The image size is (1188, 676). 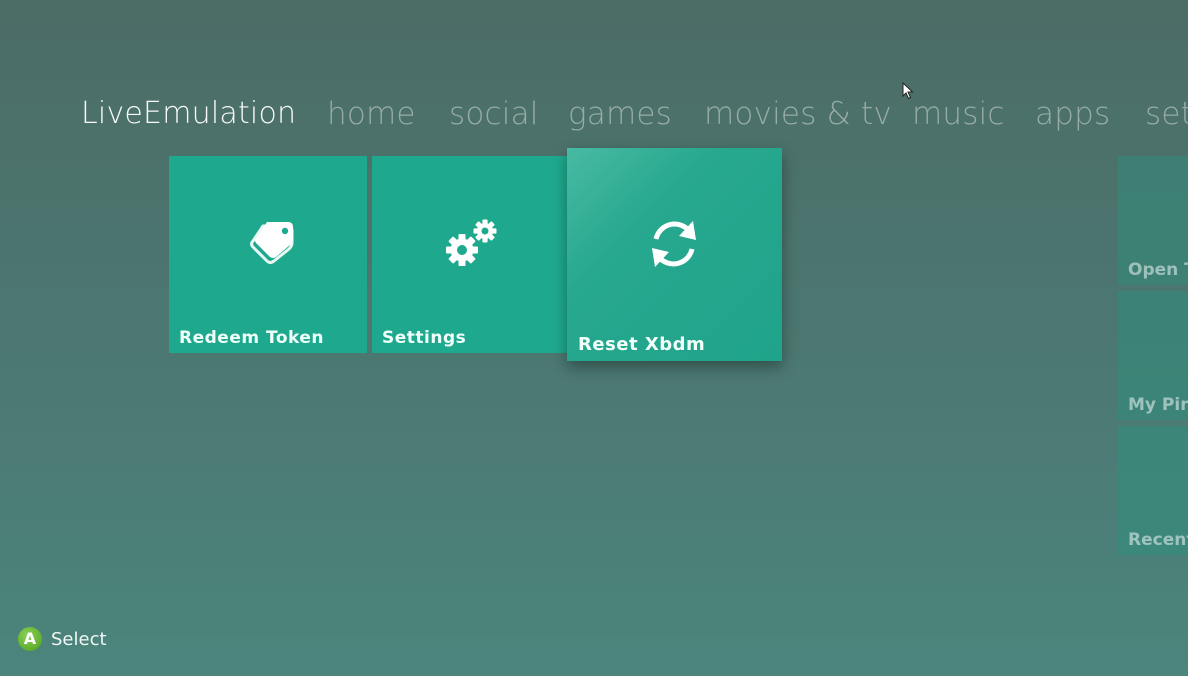 I want to click on open-tray-tile: Open T, so click(x=1153, y=220).